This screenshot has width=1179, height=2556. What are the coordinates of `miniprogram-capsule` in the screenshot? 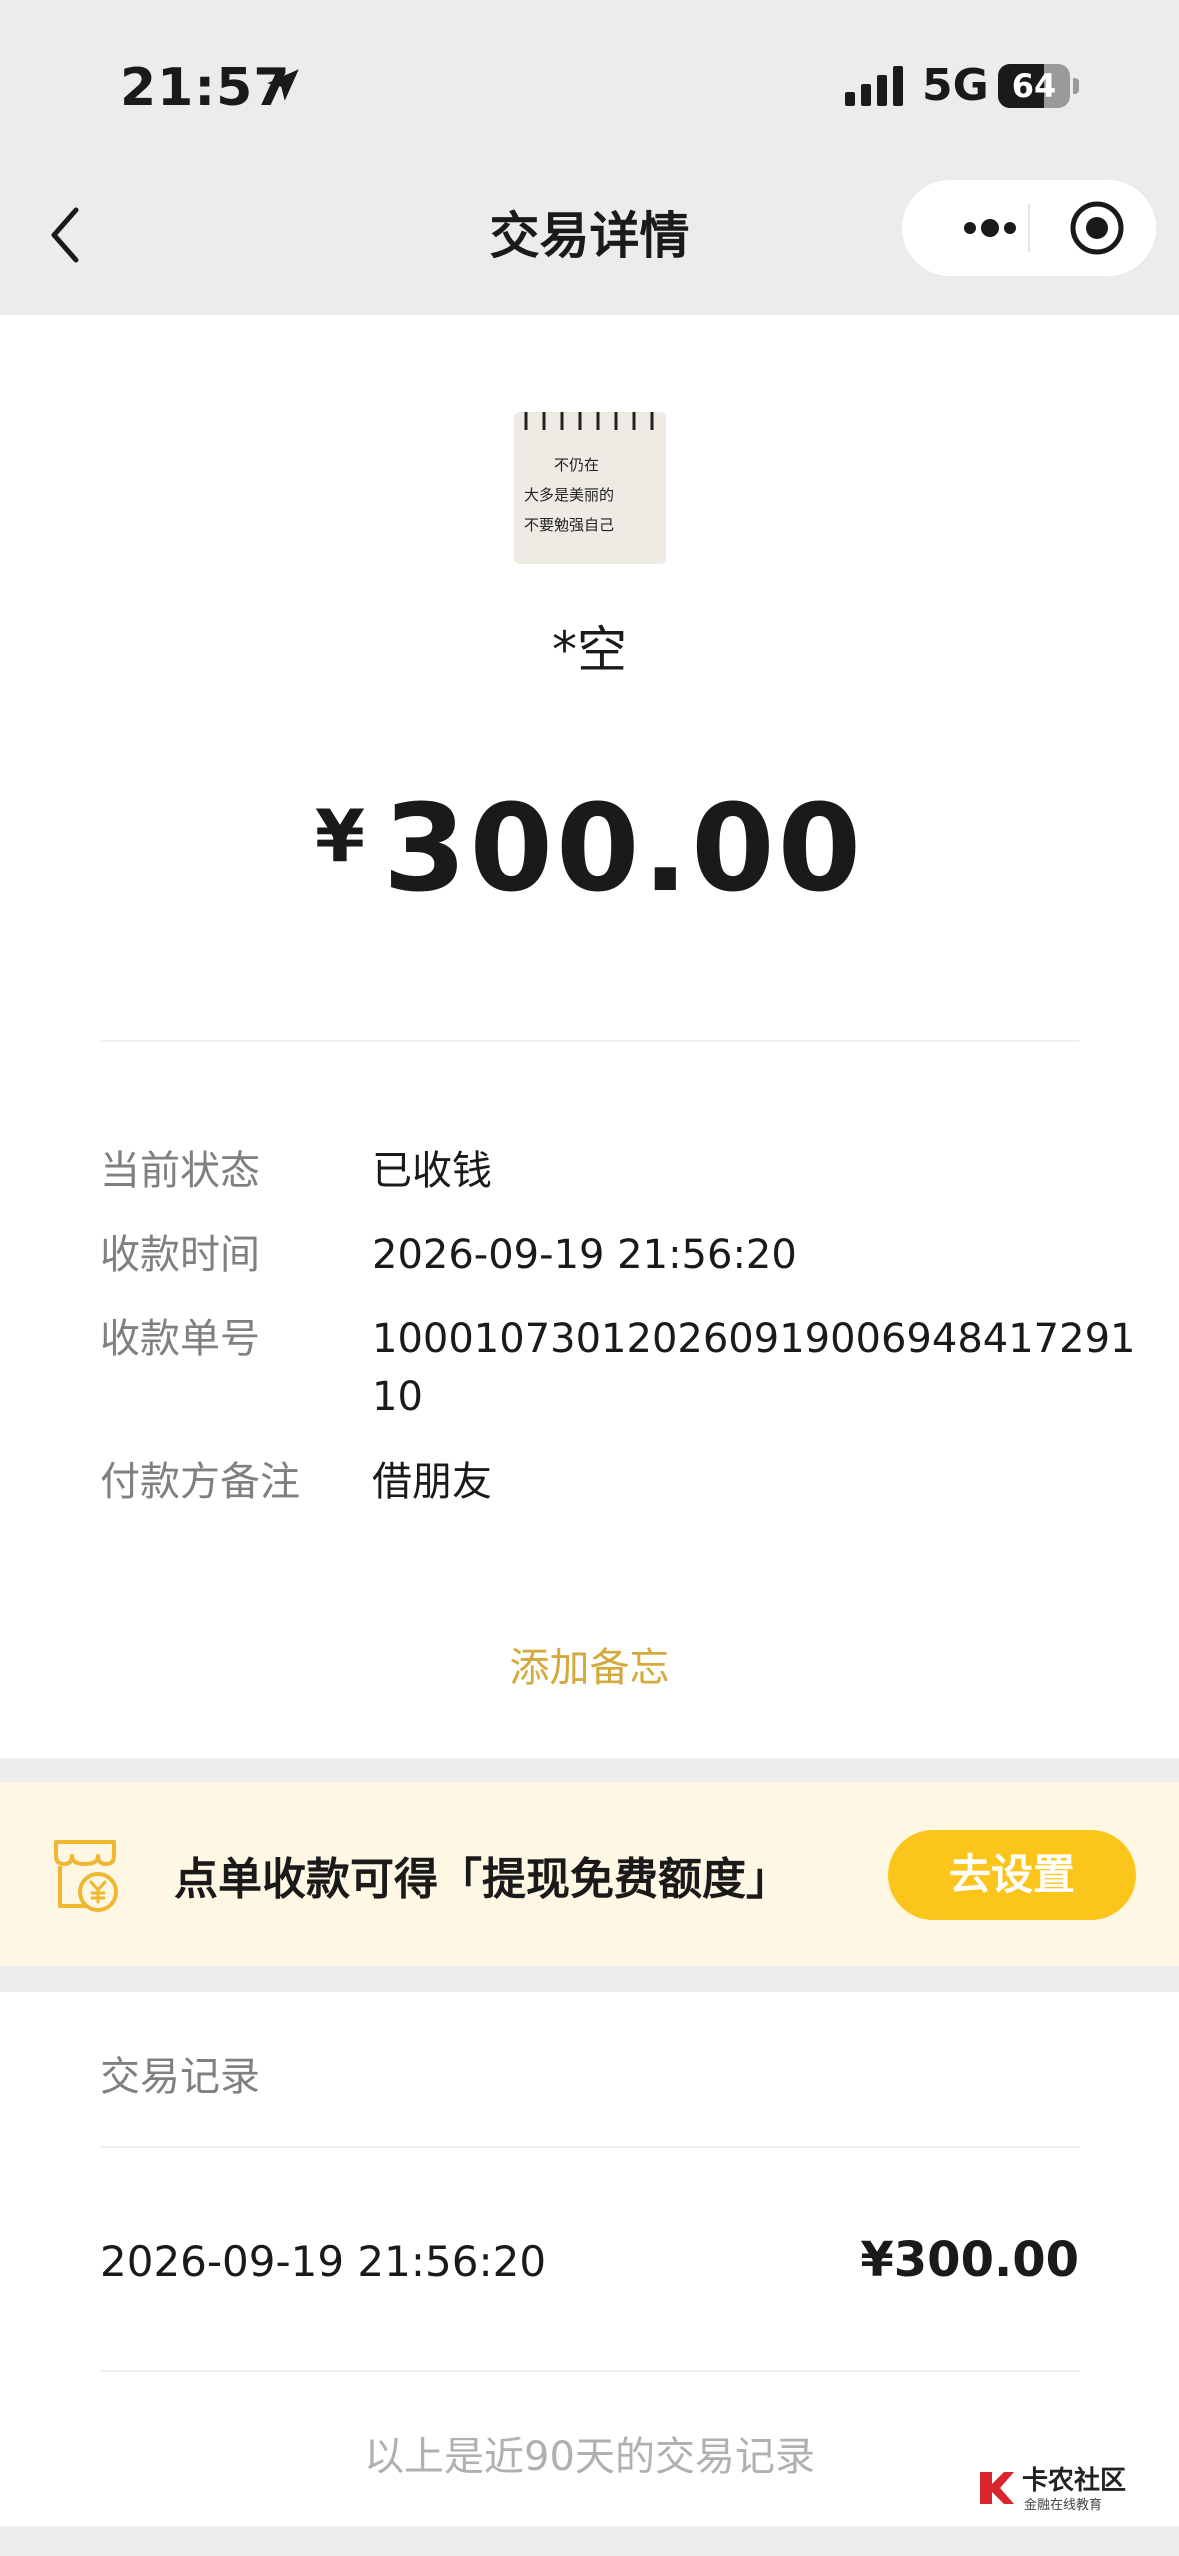 It's located at (1029, 228).